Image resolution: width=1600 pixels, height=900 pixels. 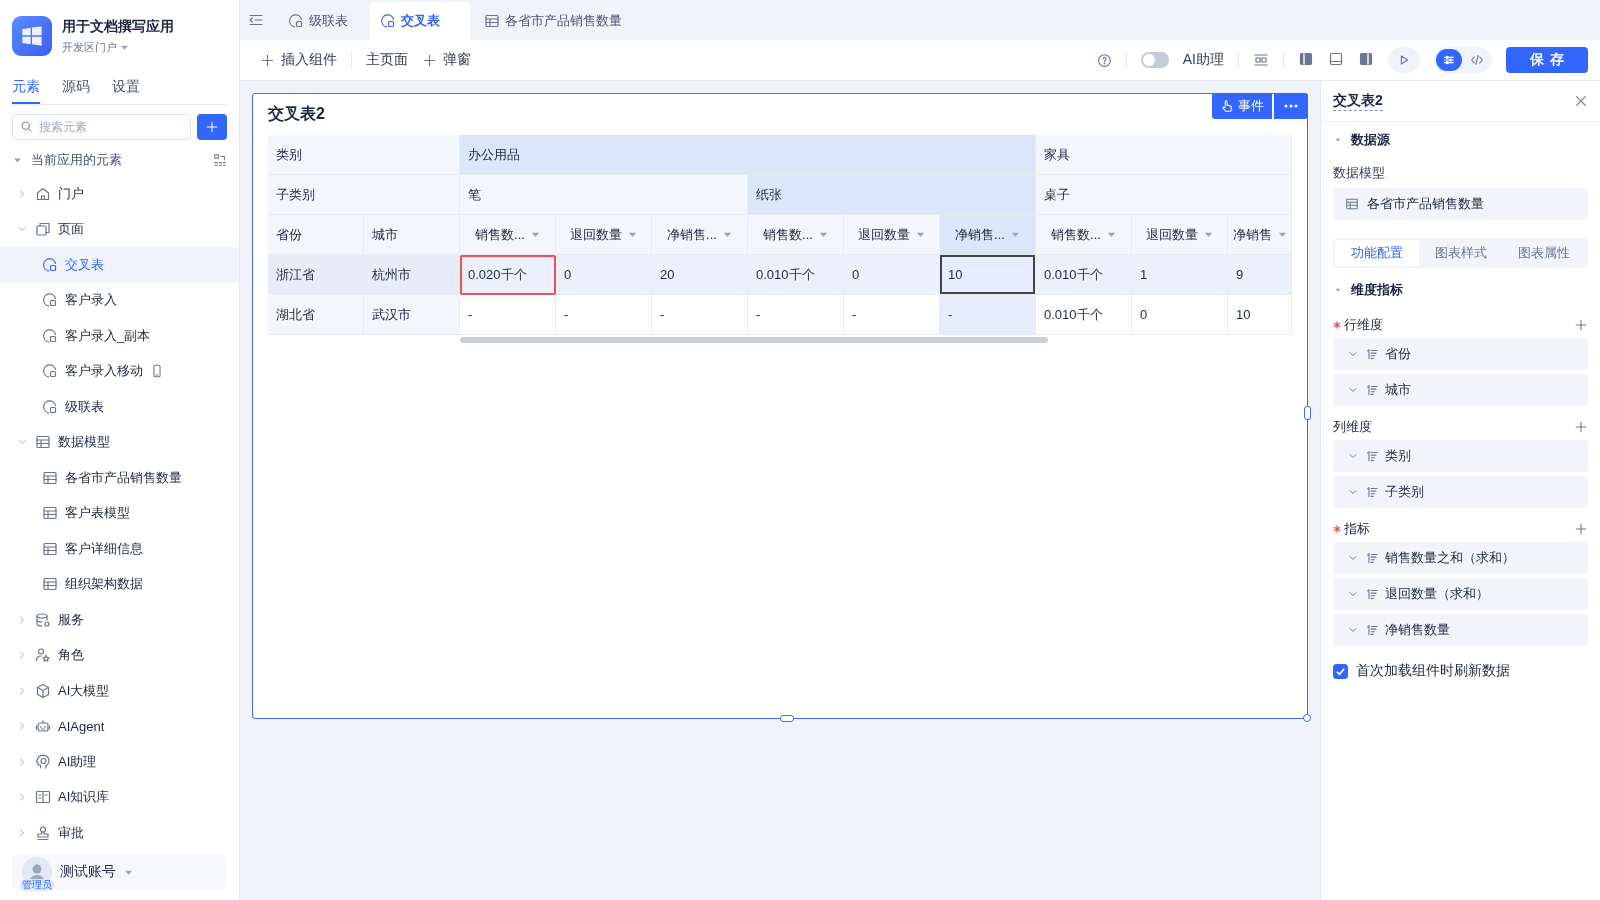 I want to click on tree-item: 数据模型, so click(x=119, y=442).